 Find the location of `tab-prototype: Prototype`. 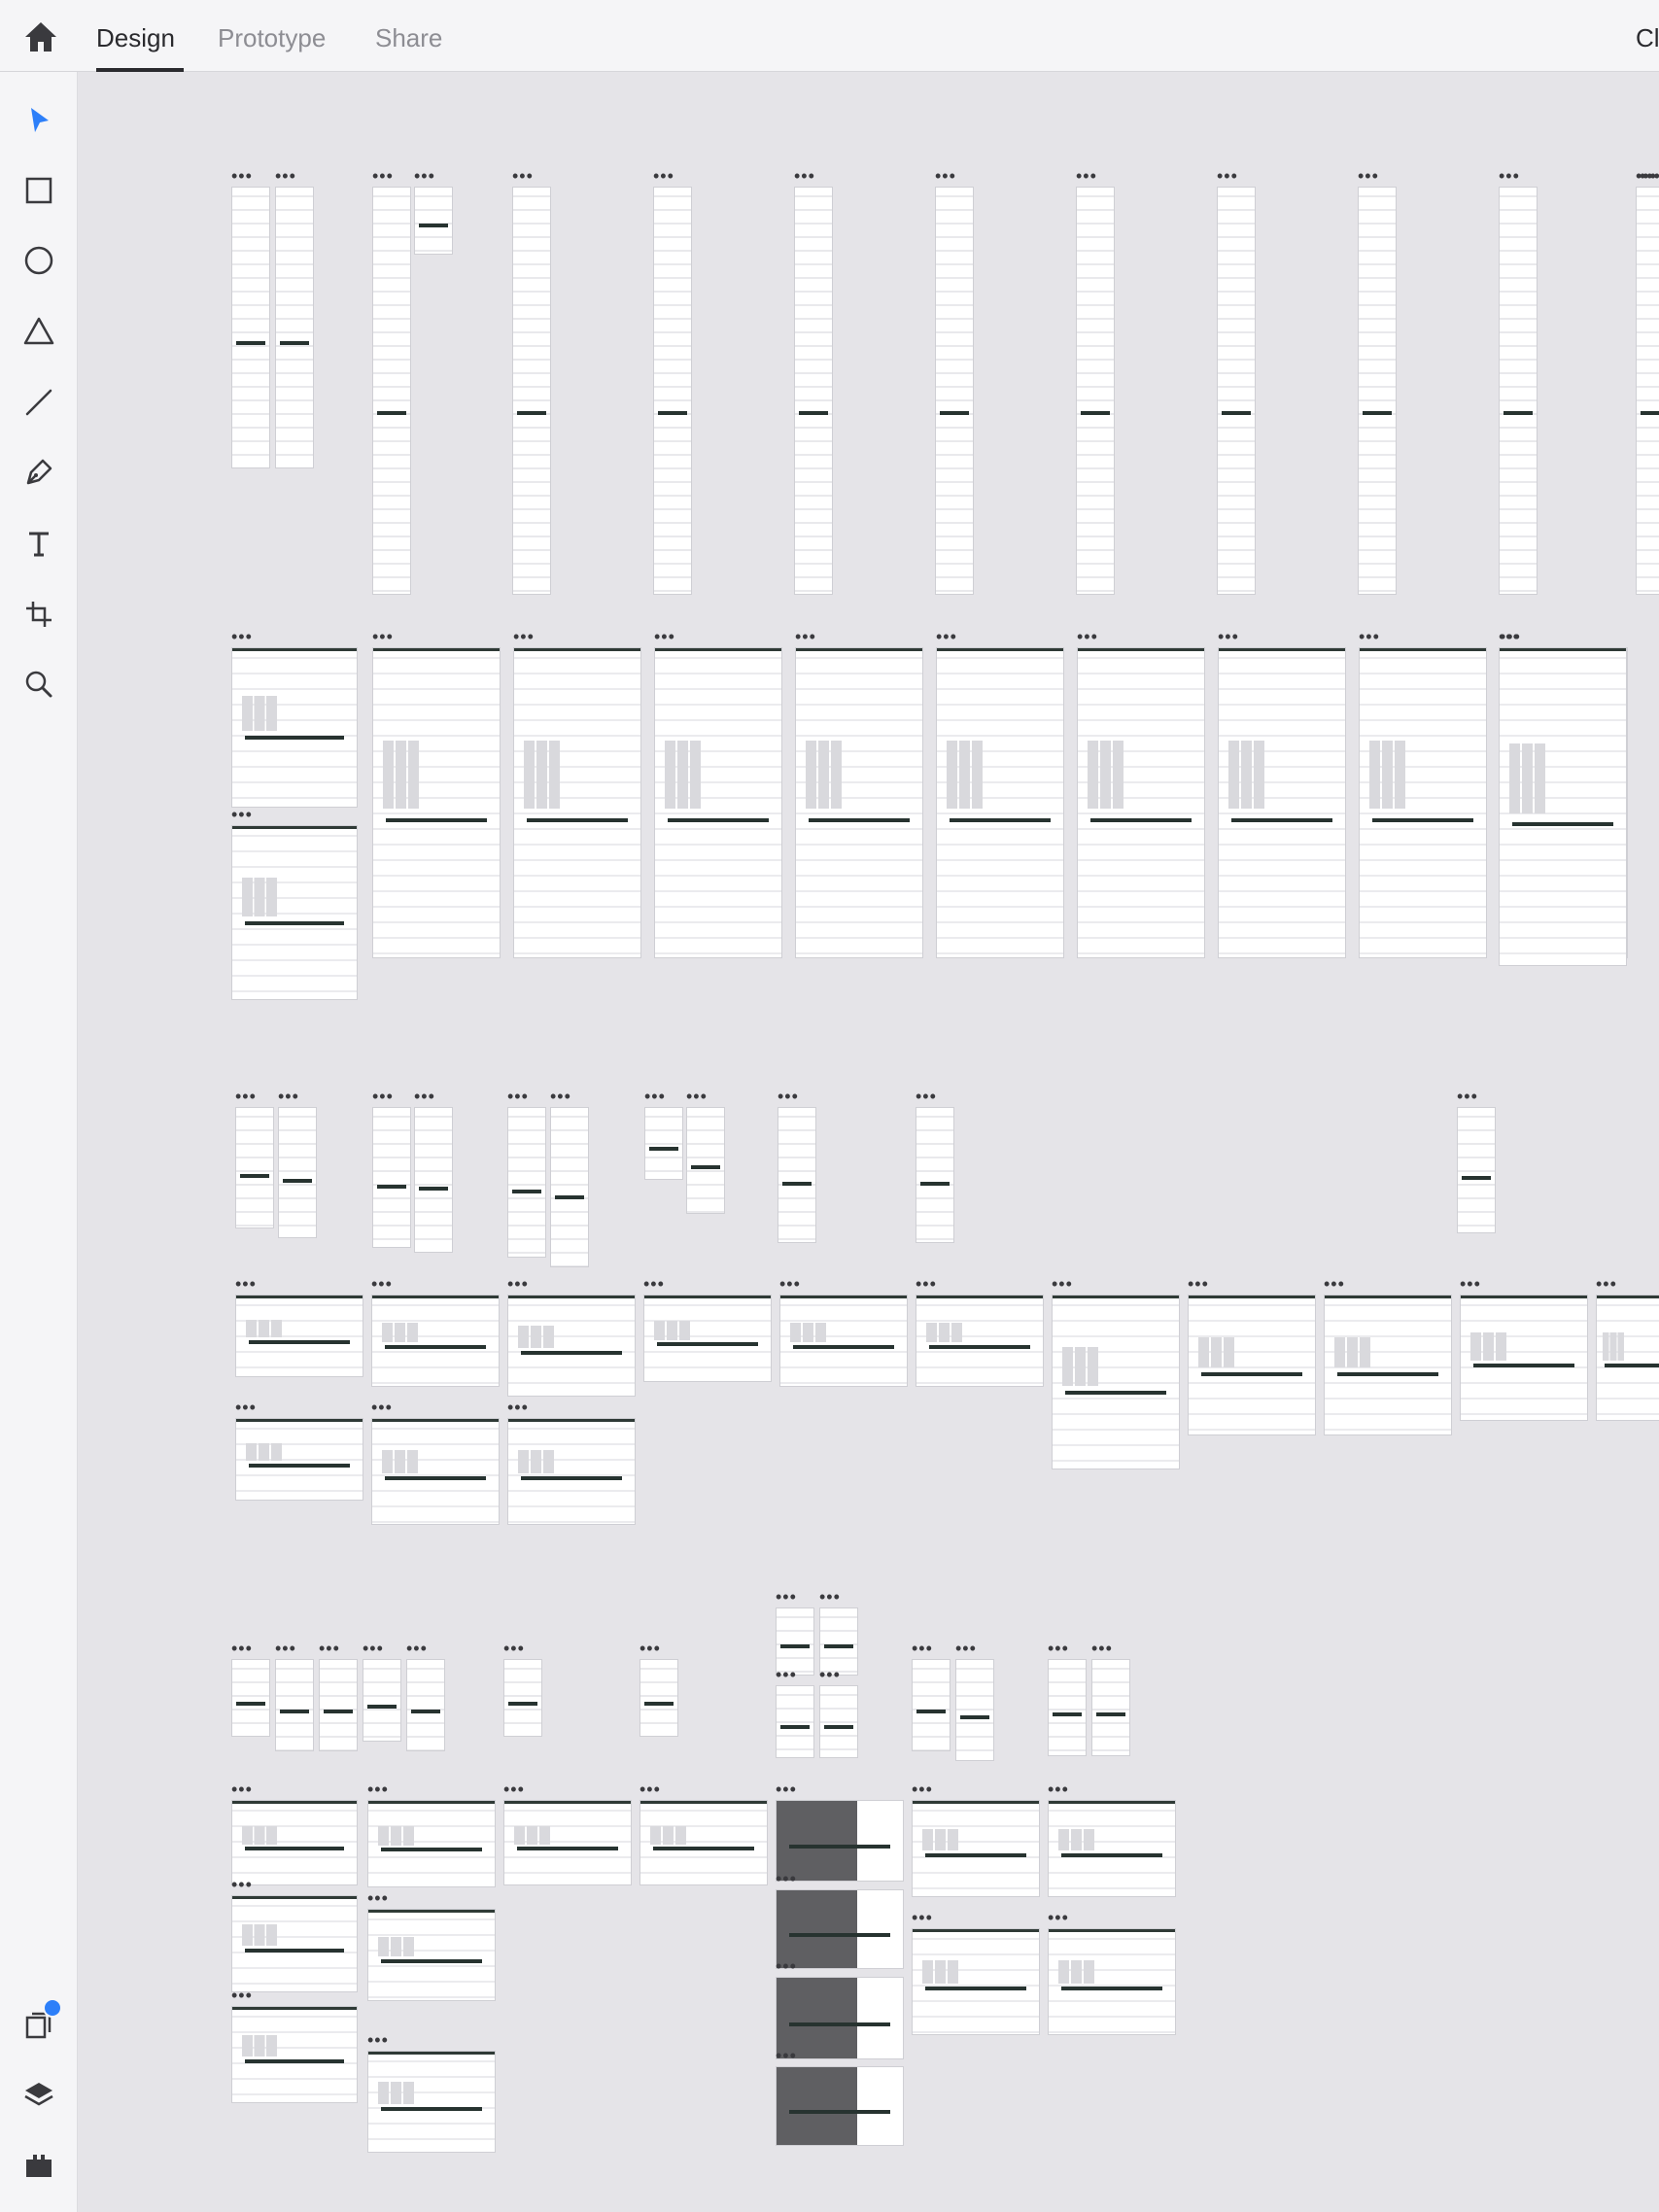

tab-prototype: Prototype is located at coordinates (272, 38).